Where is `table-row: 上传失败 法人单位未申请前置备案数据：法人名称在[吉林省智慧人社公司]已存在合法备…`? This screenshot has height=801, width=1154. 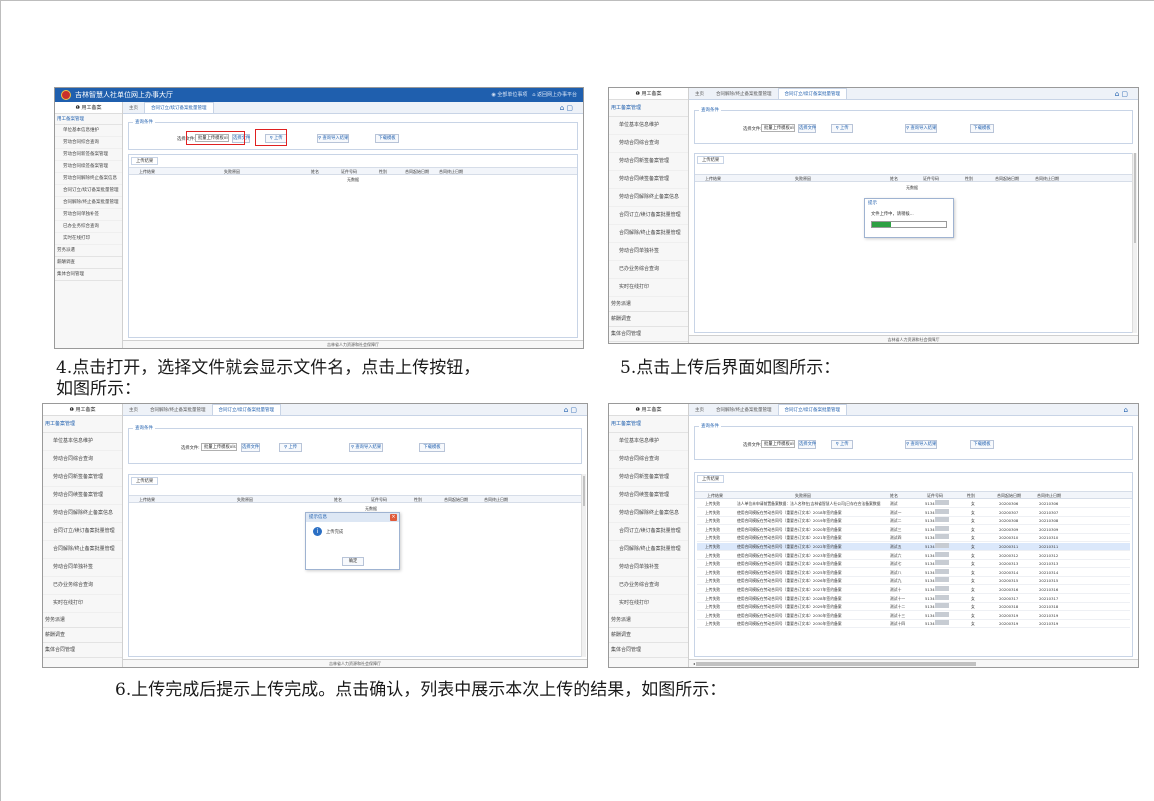
table-row: 上传失败 法人单位未申请前置备案数据：法人名称在[吉林省智慧人社公司]已存在合法备… is located at coordinates (913, 504).